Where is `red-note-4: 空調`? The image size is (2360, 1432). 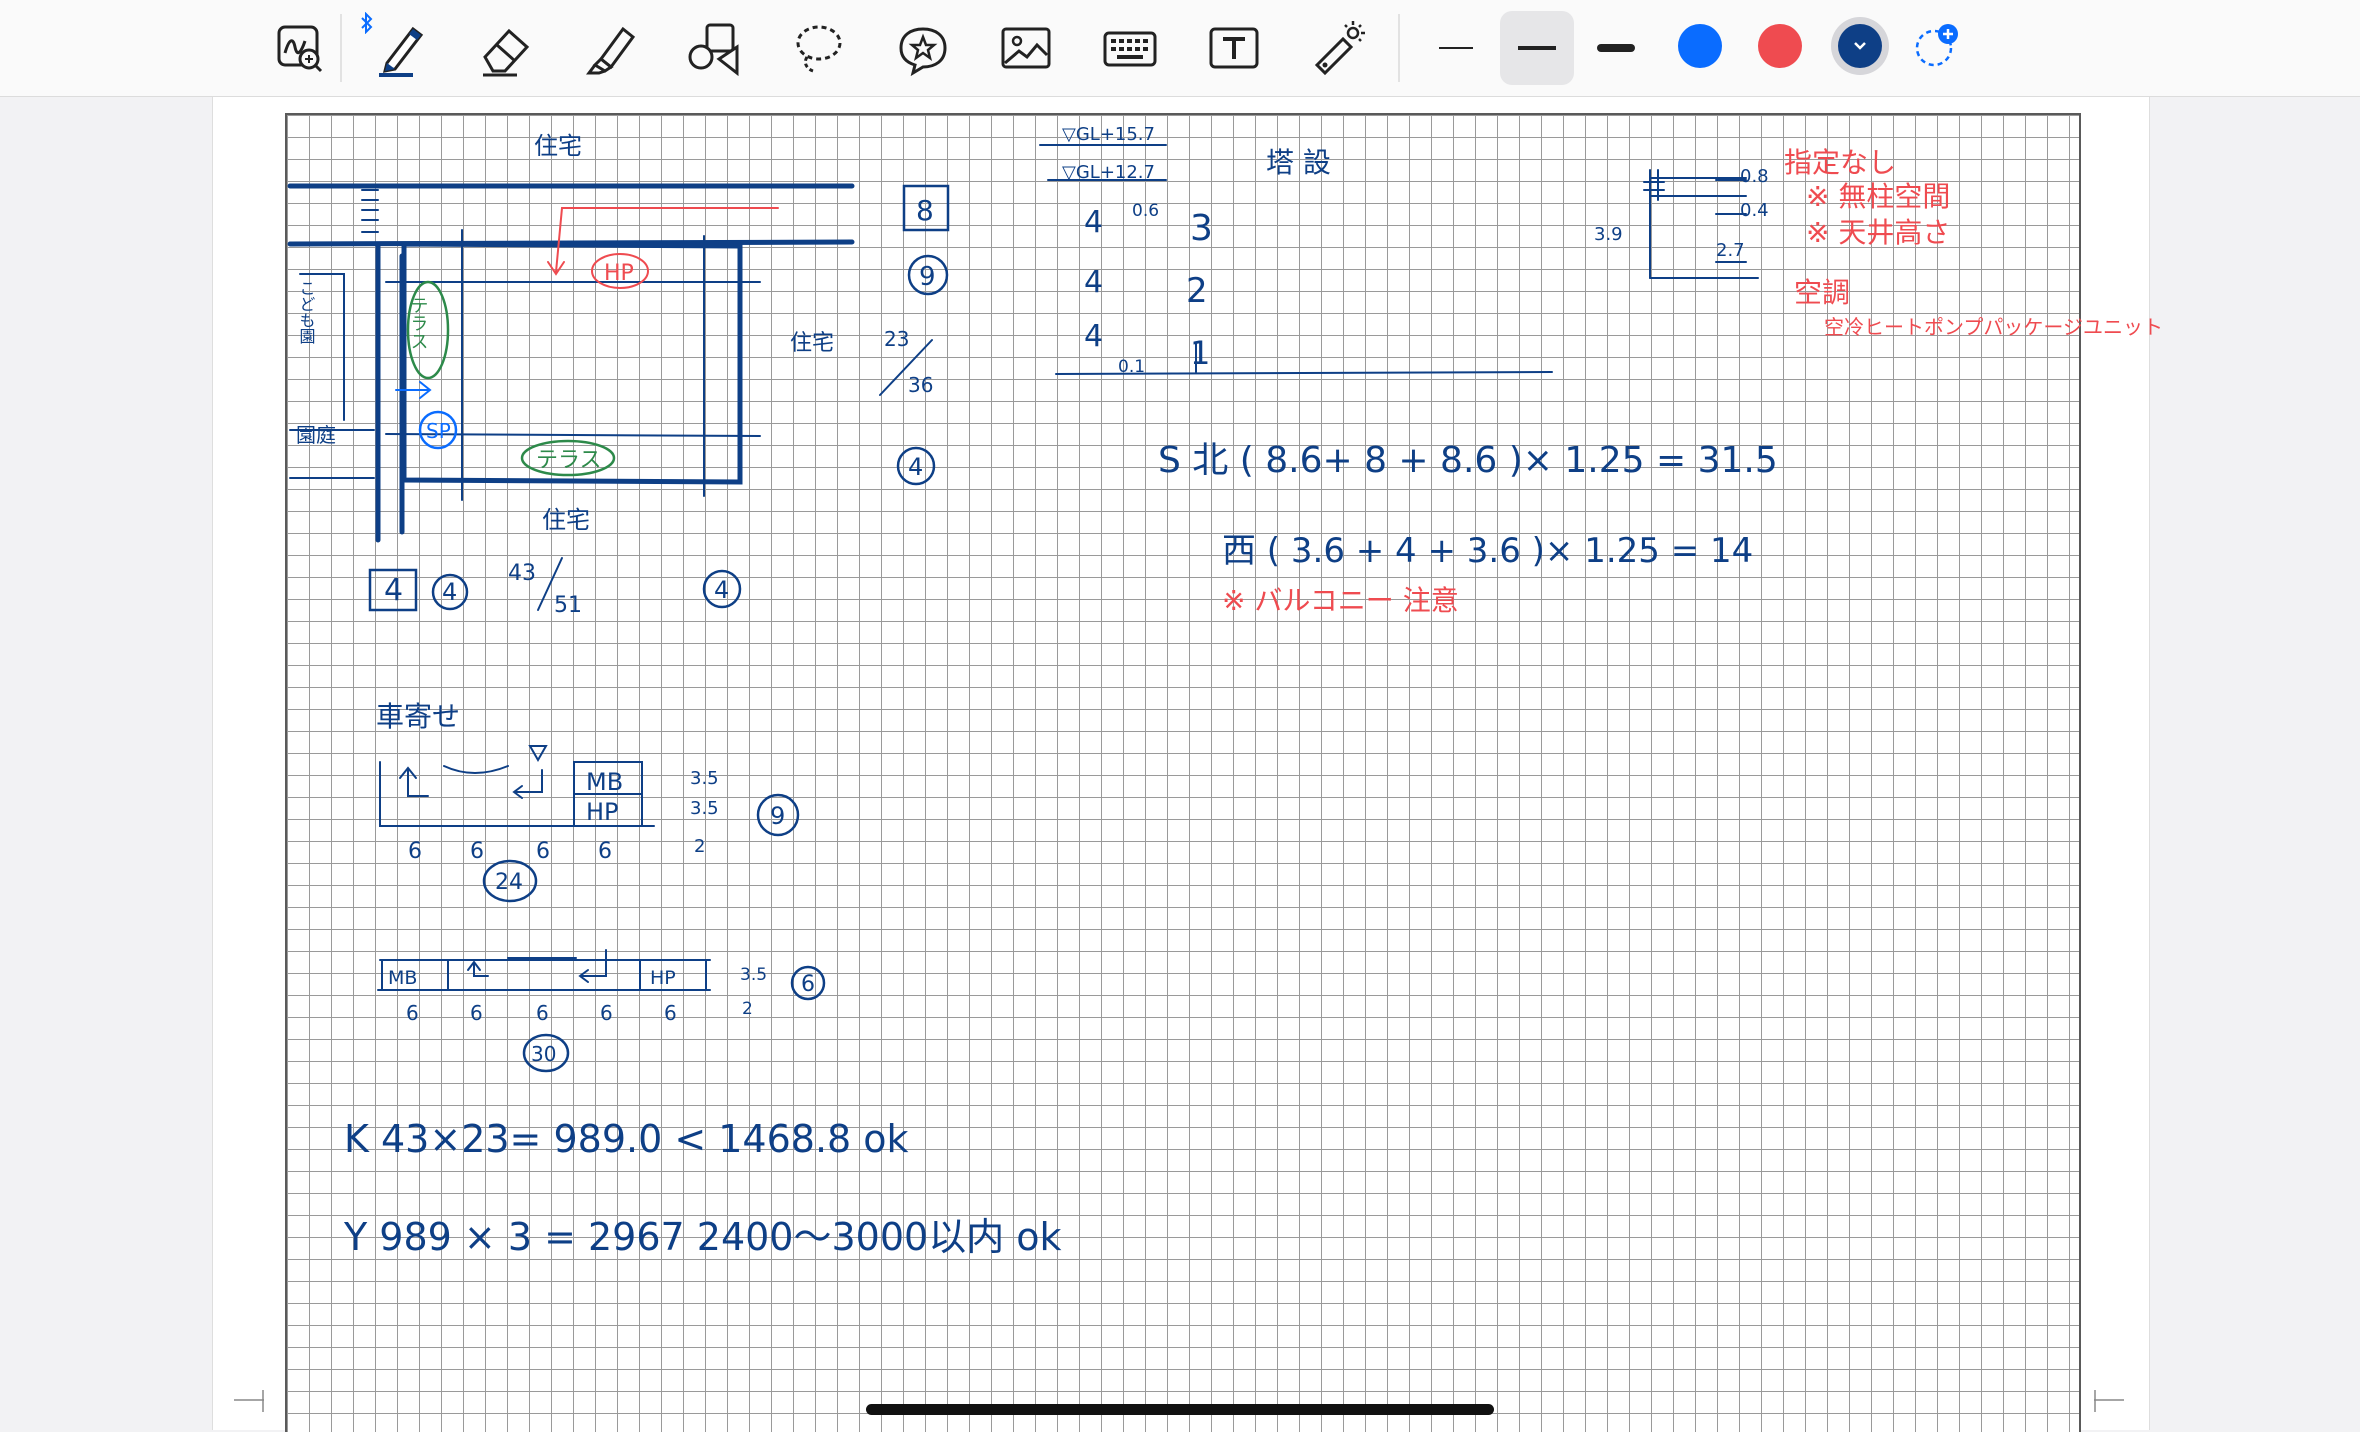 red-note-4: 空調 is located at coordinates (1822, 292).